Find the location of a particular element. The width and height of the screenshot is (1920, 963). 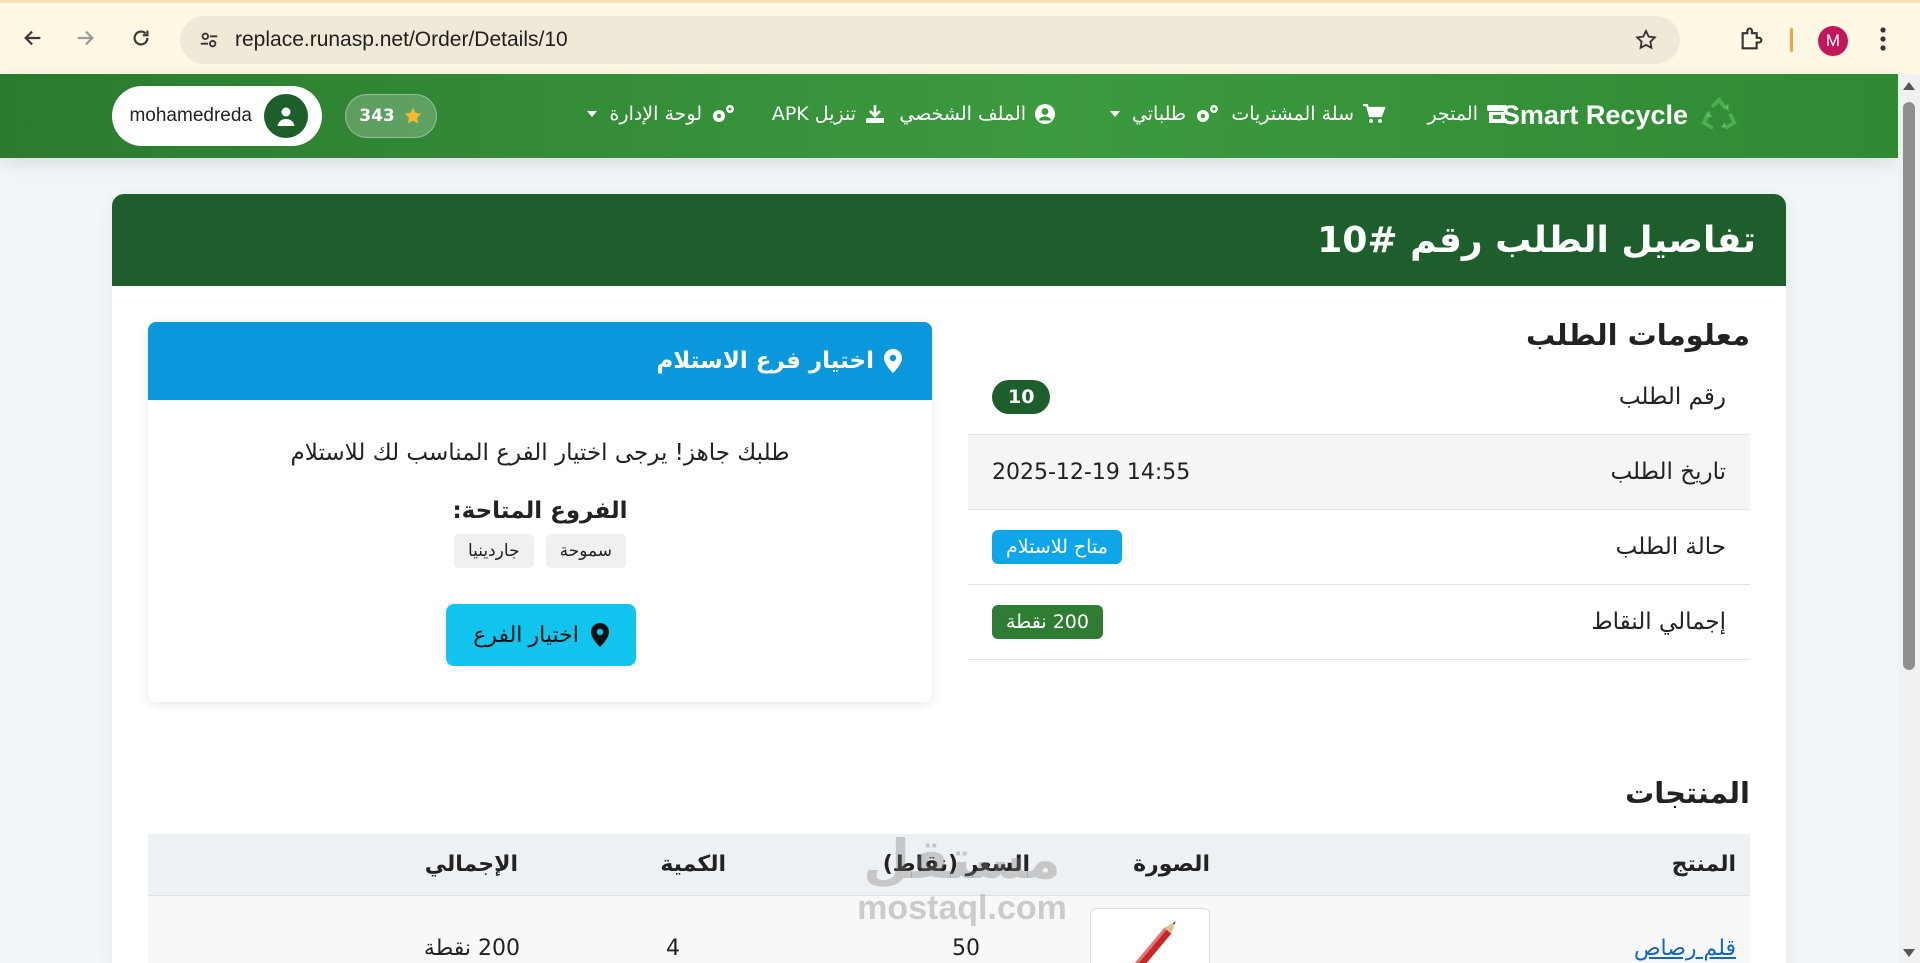

choose-branch-button: اختيار الفرع is located at coordinates (541, 635).